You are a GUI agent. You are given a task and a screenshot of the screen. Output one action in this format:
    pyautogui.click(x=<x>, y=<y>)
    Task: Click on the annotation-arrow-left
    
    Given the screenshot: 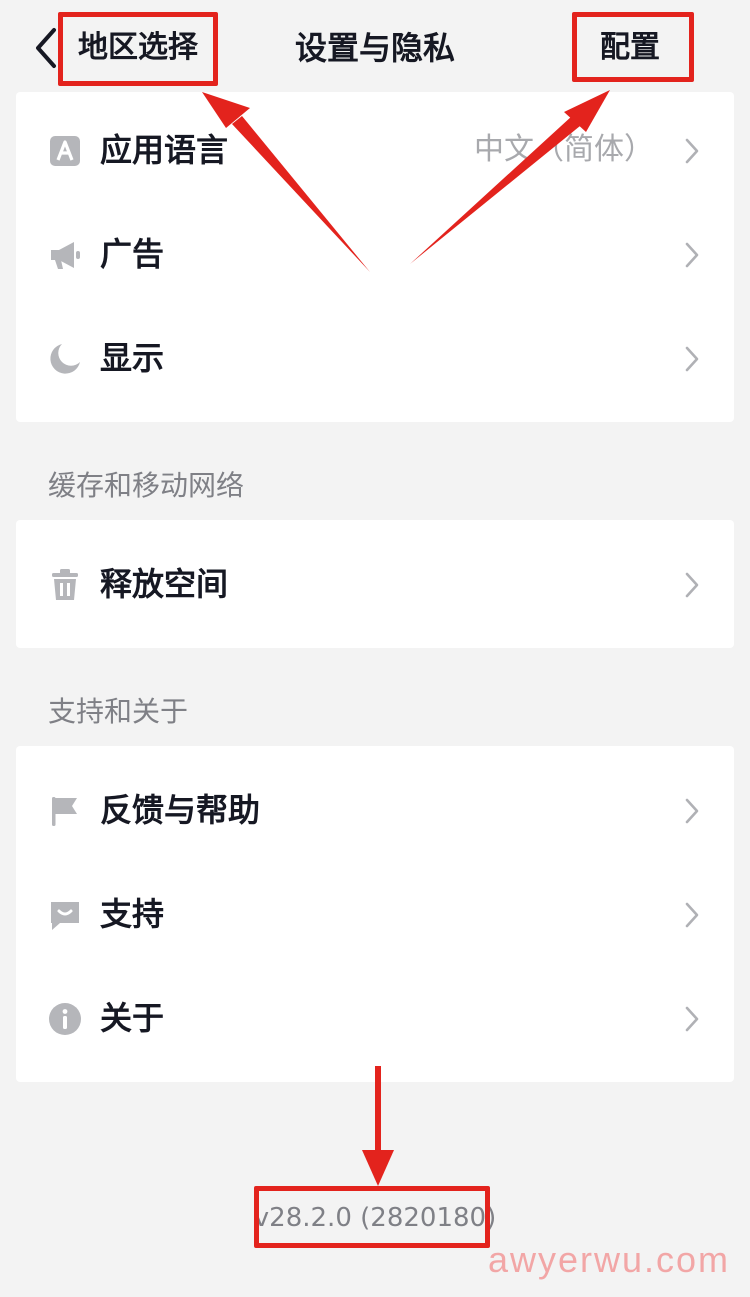 What is the action you would take?
    pyautogui.click(x=301, y=194)
    